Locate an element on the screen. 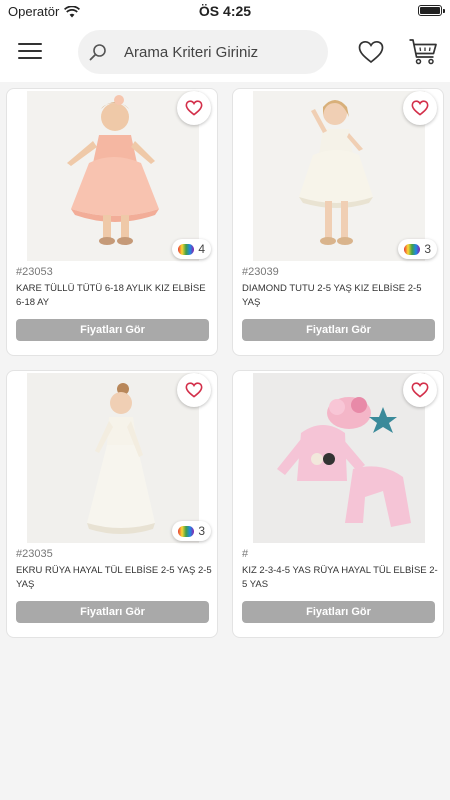 This screenshot has height=800, width=450. color-count: 4 is located at coordinates (201, 249).